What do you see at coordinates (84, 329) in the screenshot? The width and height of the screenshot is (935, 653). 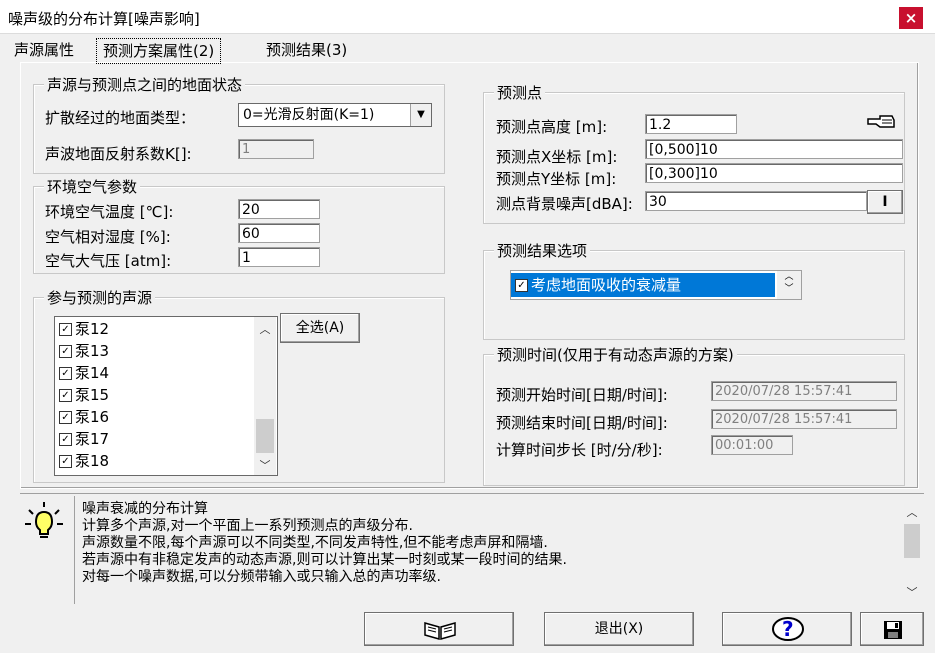 I see `list-item: ✓ 泵12` at bounding box center [84, 329].